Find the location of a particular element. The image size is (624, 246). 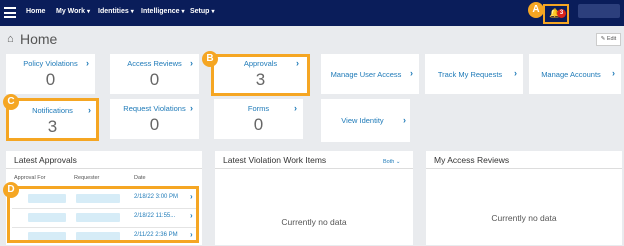

tile-label: Request Violations is located at coordinates (154, 108).